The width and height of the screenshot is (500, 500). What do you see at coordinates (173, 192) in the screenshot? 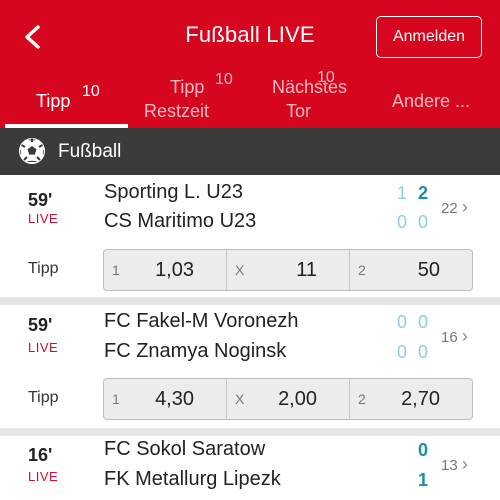
I see `home-team-name: Sporting L. U23` at bounding box center [173, 192].